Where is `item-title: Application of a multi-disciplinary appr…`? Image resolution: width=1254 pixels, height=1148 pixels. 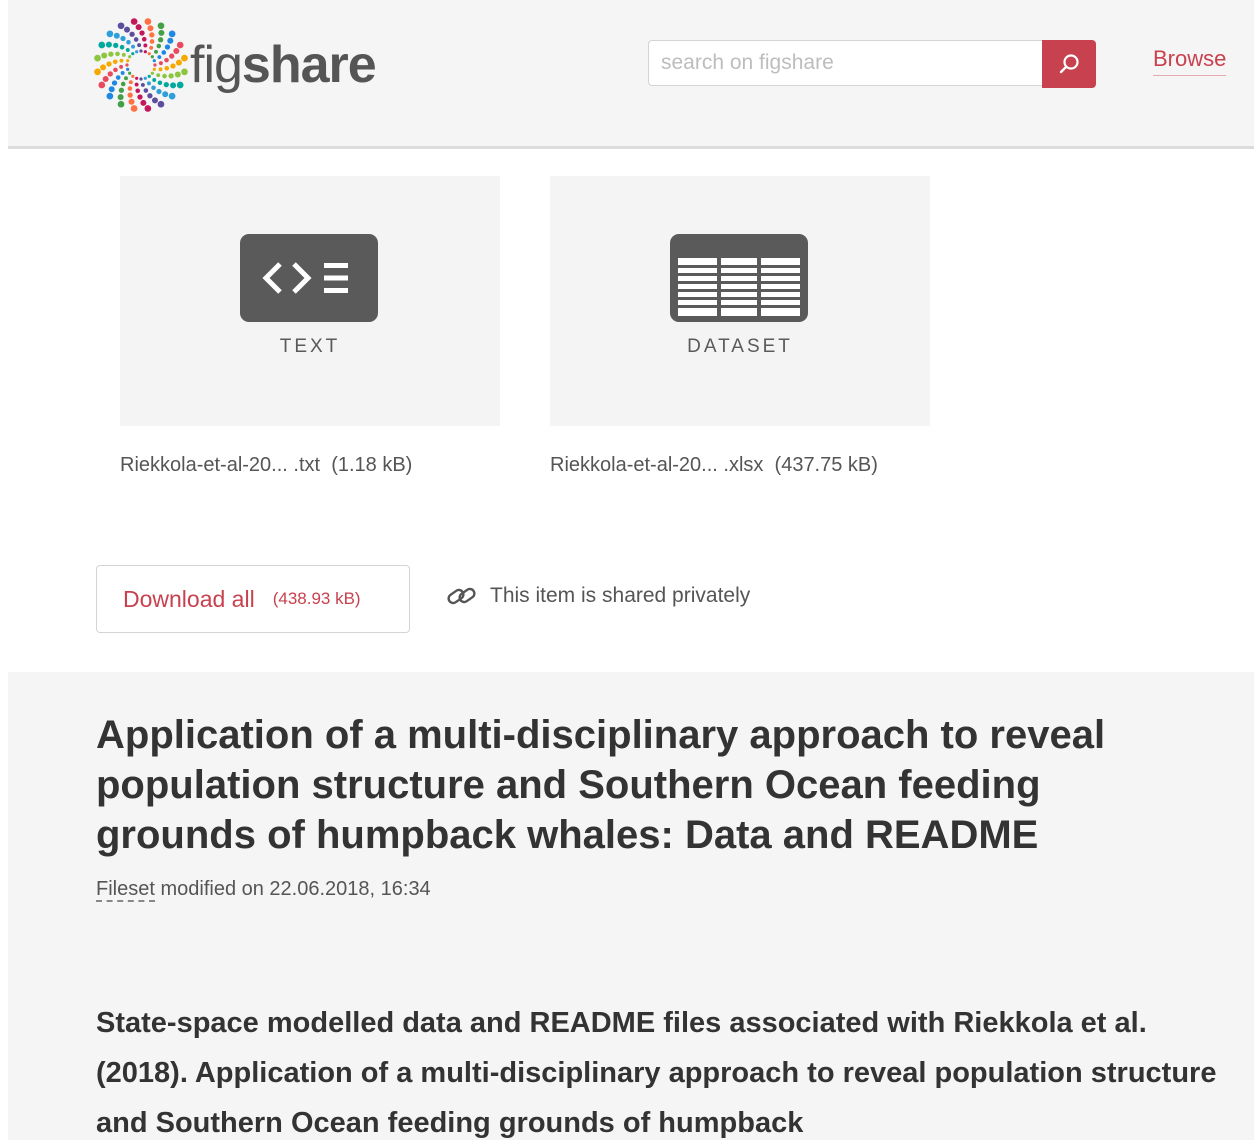
item-title: Application of a multi-disciplinary appr… is located at coordinates (601, 785).